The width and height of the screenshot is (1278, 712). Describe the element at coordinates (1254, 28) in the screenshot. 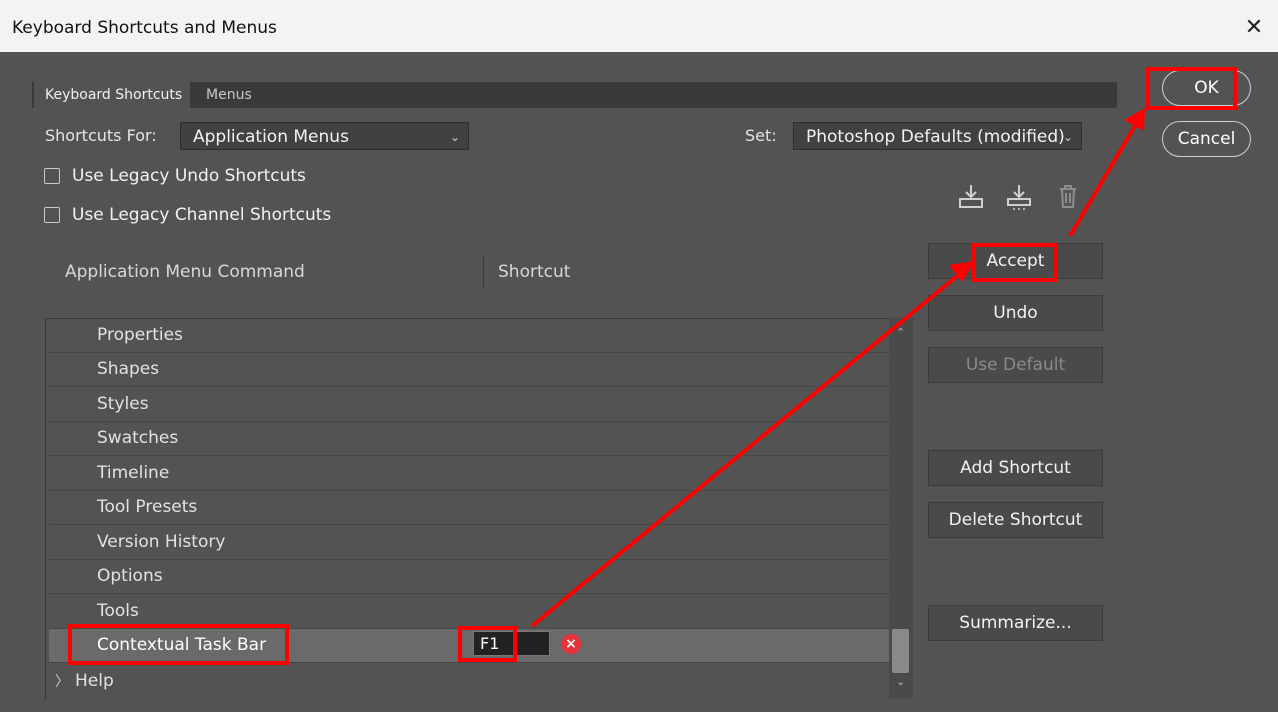

I see `close-icon: ✕` at that location.